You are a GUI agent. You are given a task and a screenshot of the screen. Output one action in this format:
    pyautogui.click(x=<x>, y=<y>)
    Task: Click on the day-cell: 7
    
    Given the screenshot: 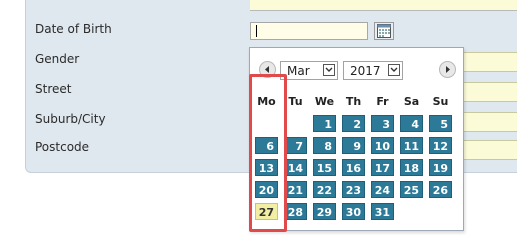 What is the action you would take?
    pyautogui.click(x=295, y=145)
    